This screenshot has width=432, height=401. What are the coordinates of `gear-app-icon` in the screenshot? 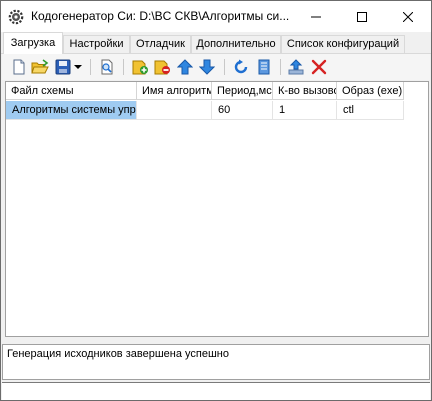 It's located at (16, 17).